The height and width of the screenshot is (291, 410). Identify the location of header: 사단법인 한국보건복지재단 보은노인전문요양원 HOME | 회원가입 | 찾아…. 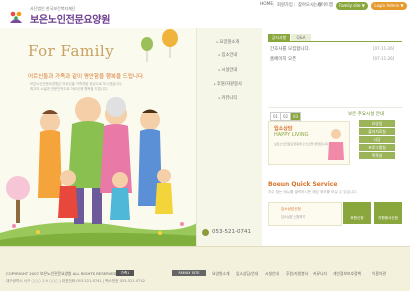
(205, 14).